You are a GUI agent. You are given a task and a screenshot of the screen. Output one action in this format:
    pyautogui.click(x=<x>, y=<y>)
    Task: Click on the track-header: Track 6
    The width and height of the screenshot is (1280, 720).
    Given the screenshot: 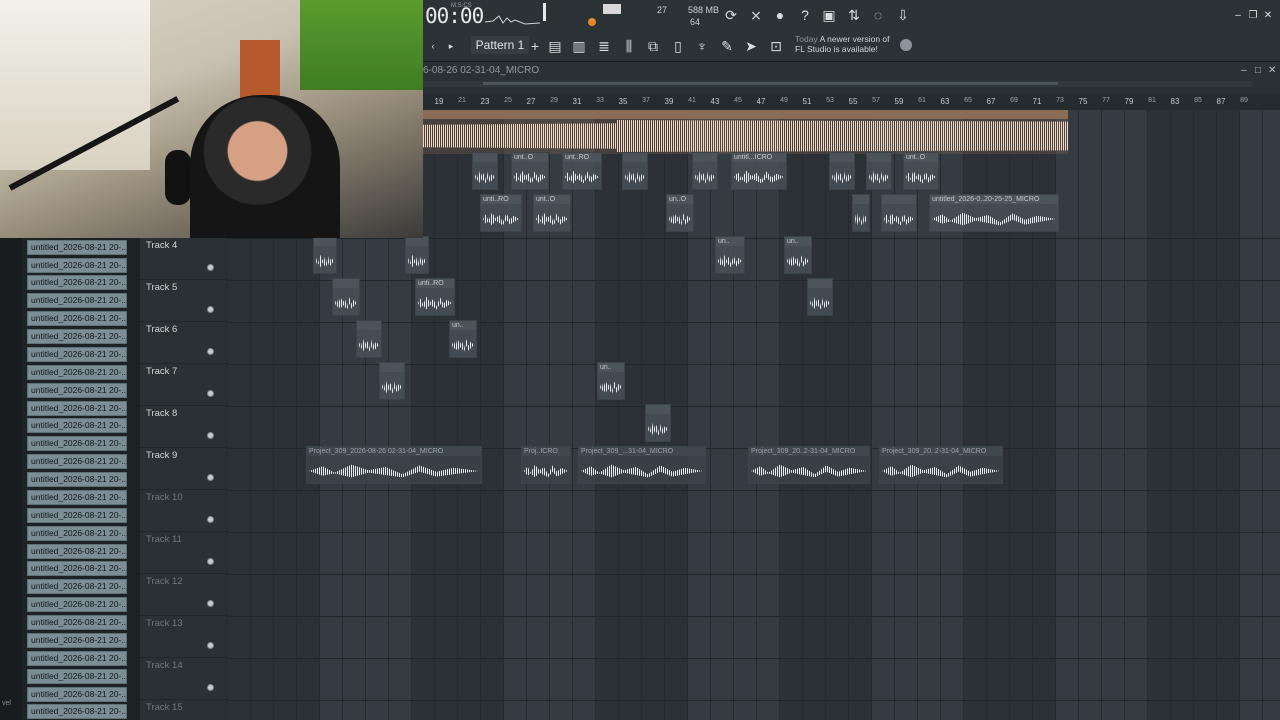 What is the action you would take?
    pyautogui.click(x=183, y=343)
    